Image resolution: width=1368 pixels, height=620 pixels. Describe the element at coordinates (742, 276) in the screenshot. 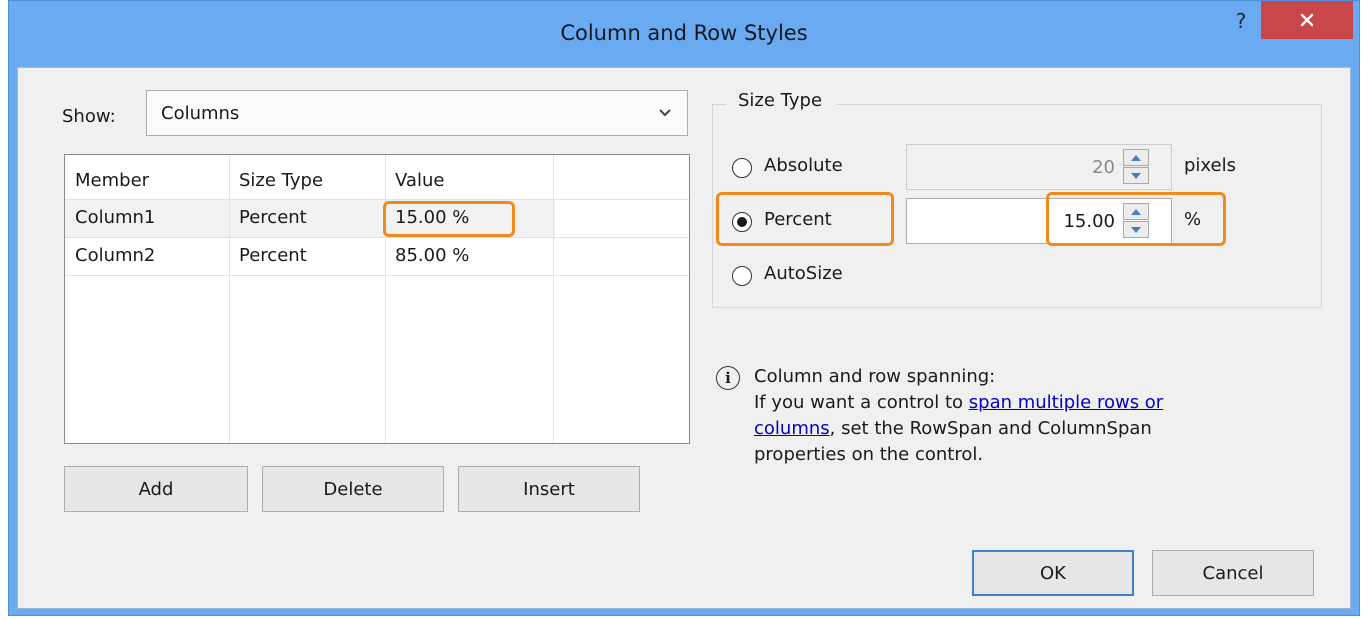

I see `autosize-radio` at that location.